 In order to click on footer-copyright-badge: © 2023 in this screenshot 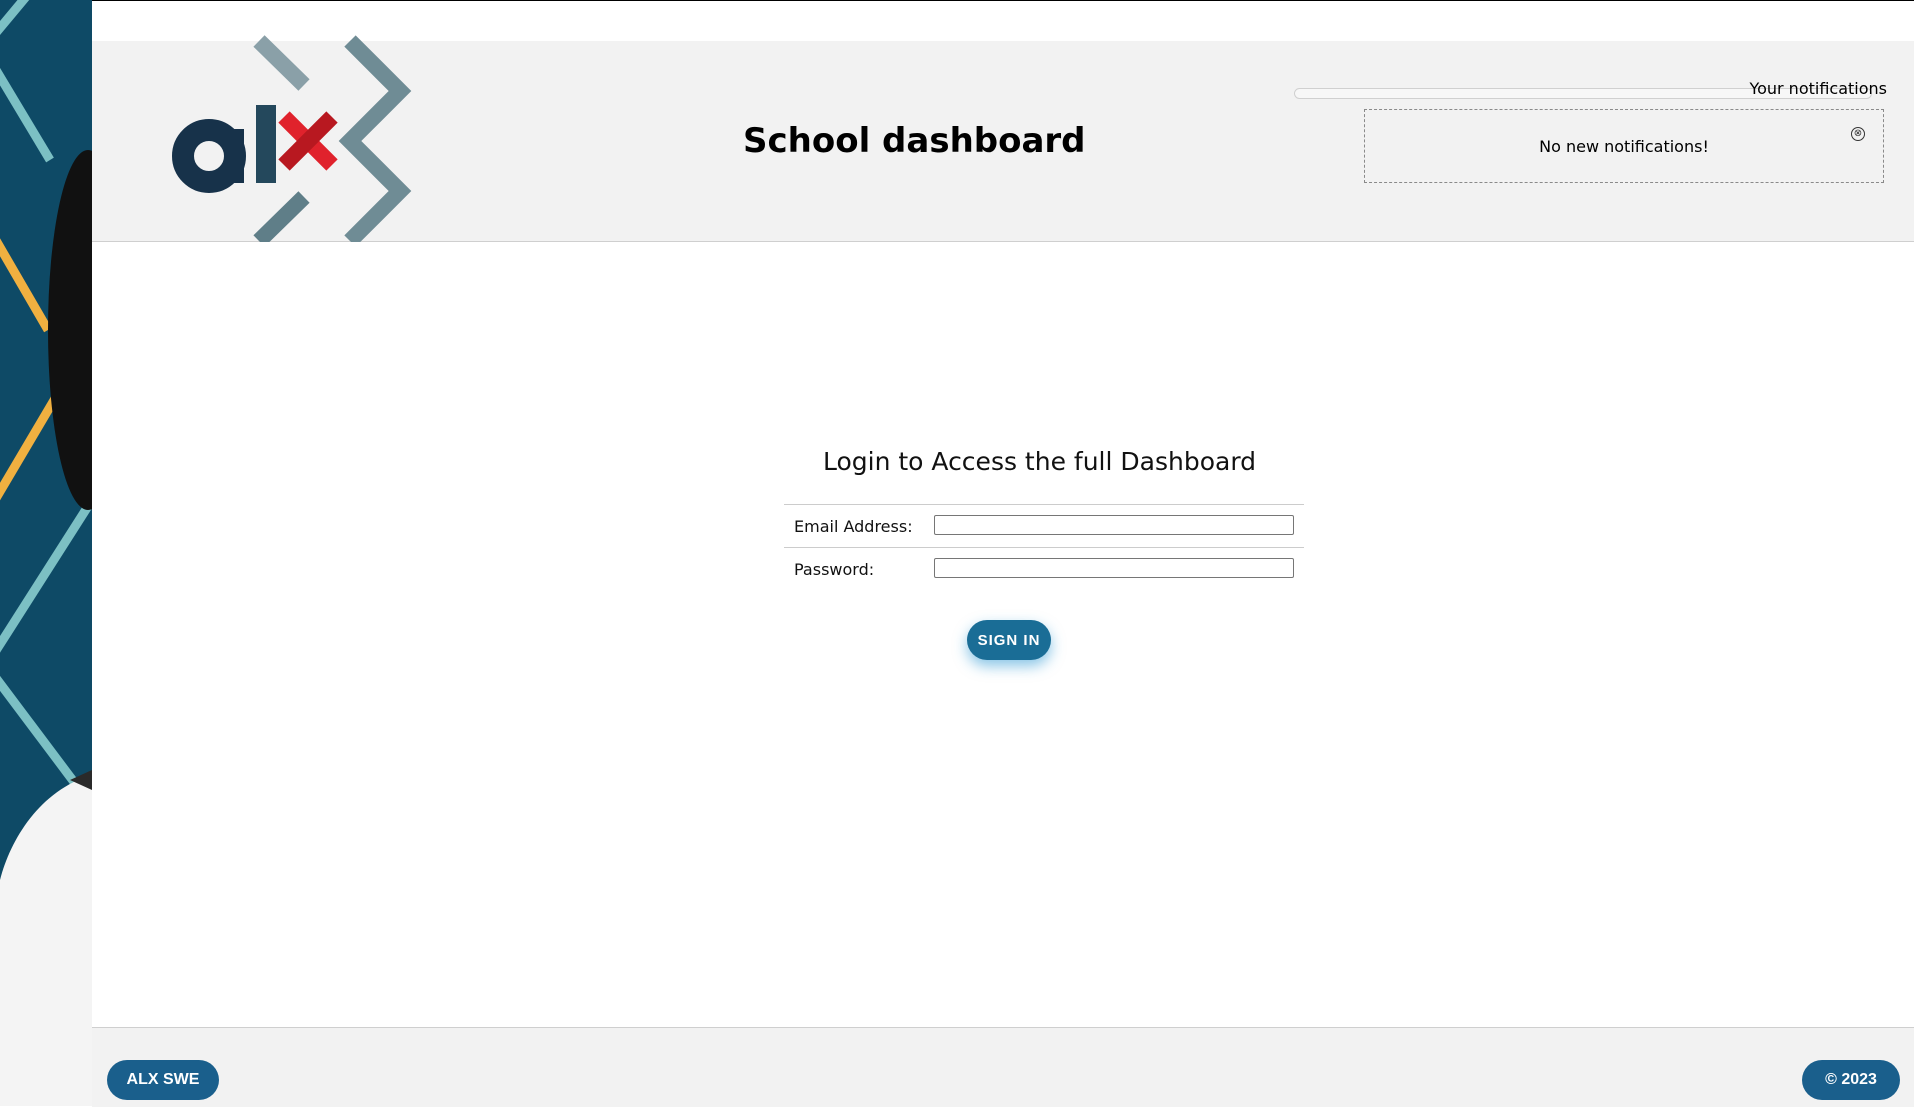, I will do `click(1851, 1080)`.